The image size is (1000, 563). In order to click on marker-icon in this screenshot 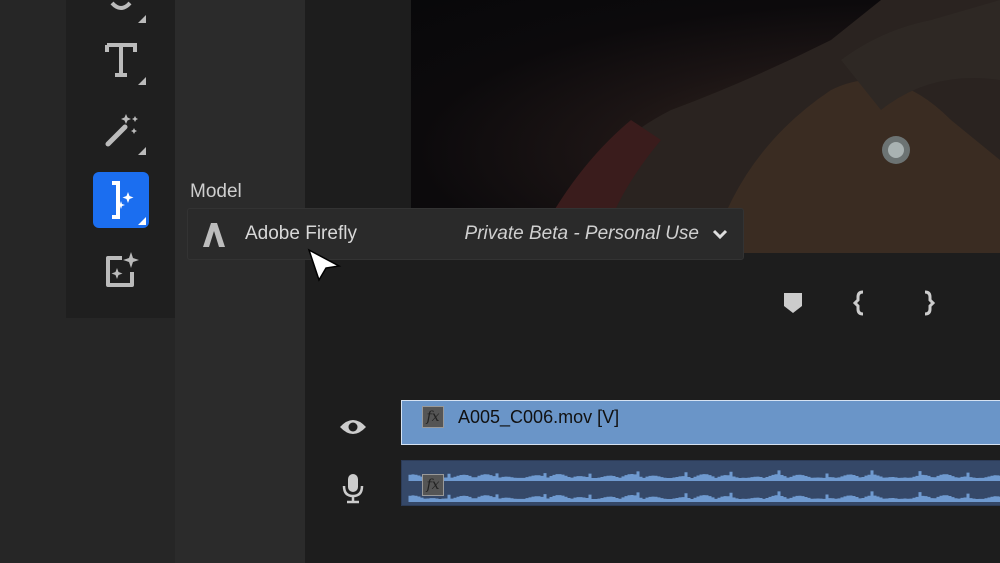, I will do `click(793, 303)`.